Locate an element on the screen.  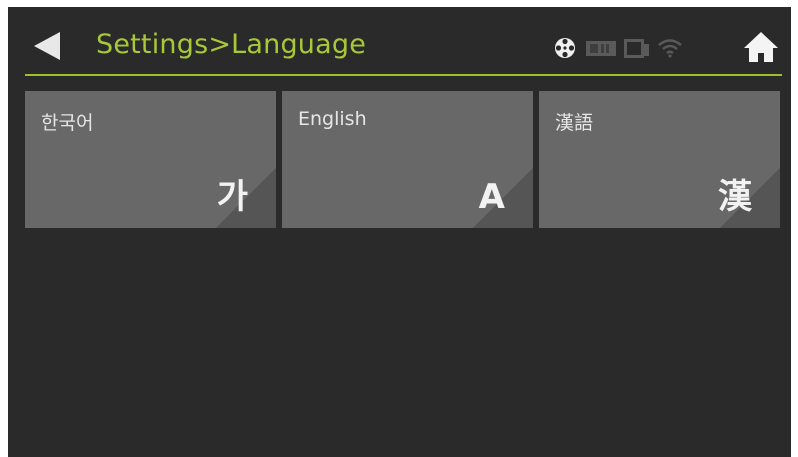
back-button is located at coordinates (47, 46).